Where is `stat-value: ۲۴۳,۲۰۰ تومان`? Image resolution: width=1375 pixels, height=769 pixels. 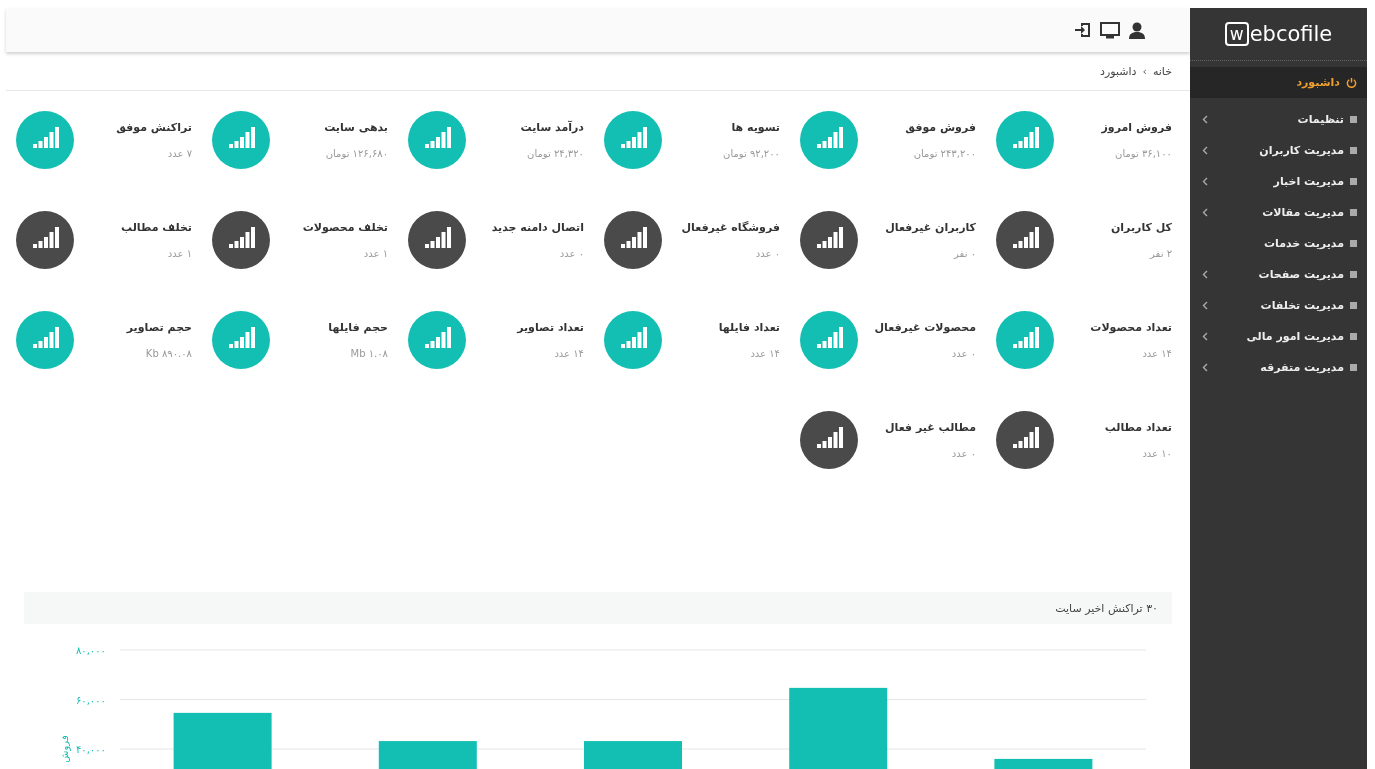
stat-value: ۲۴۳,۲۰۰ تومان is located at coordinates (944, 153).